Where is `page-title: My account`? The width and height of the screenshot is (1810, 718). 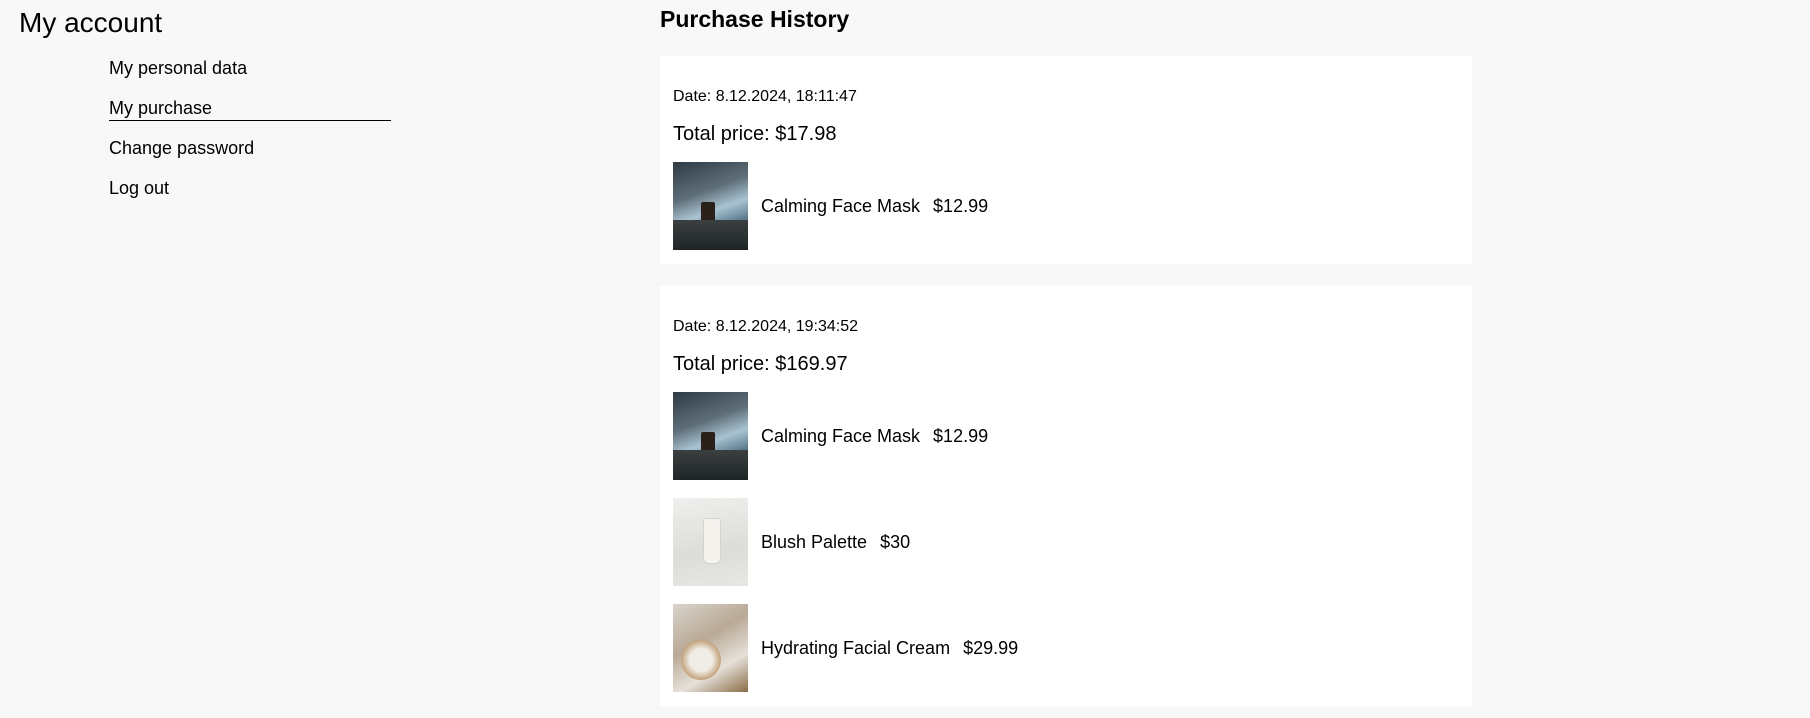 page-title: My account is located at coordinates (91, 22).